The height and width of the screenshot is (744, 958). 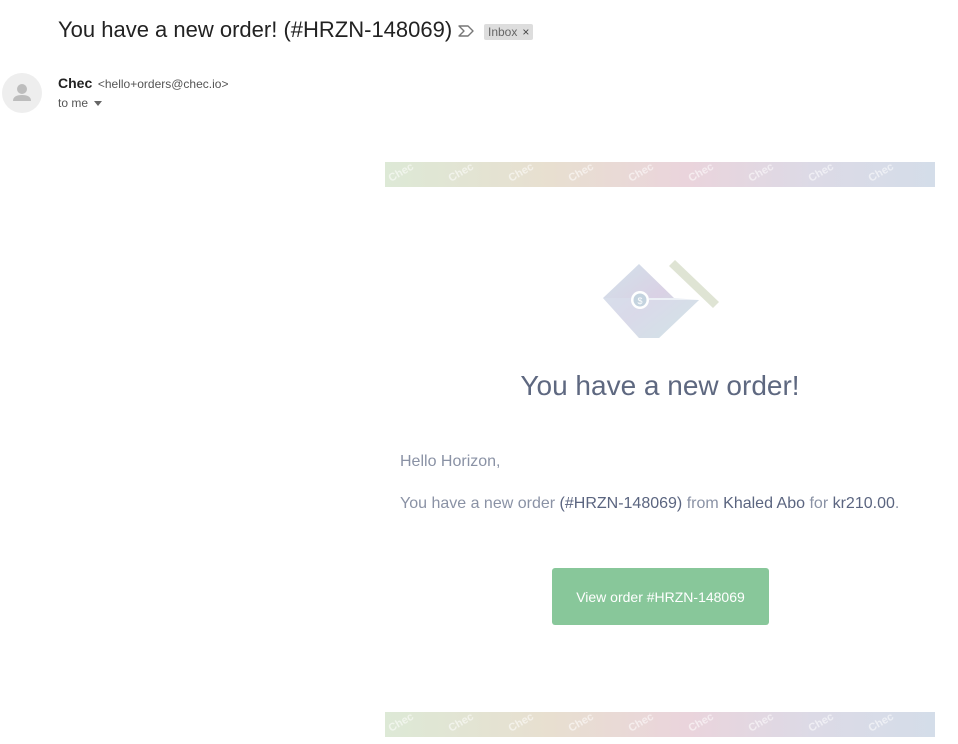 What do you see at coordinates (863, 503) in the screenshot?
I see `order-amount: kr210.00` at bounding box center [863, 503].